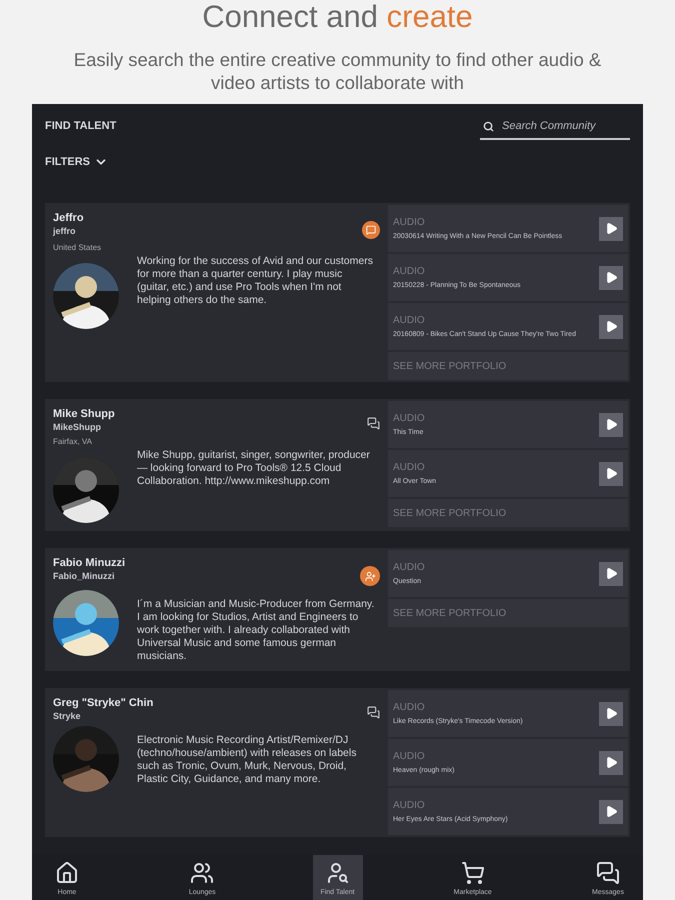 This screenshot has width=675, height=900. I want to click on people-icon, so click(202, 872).